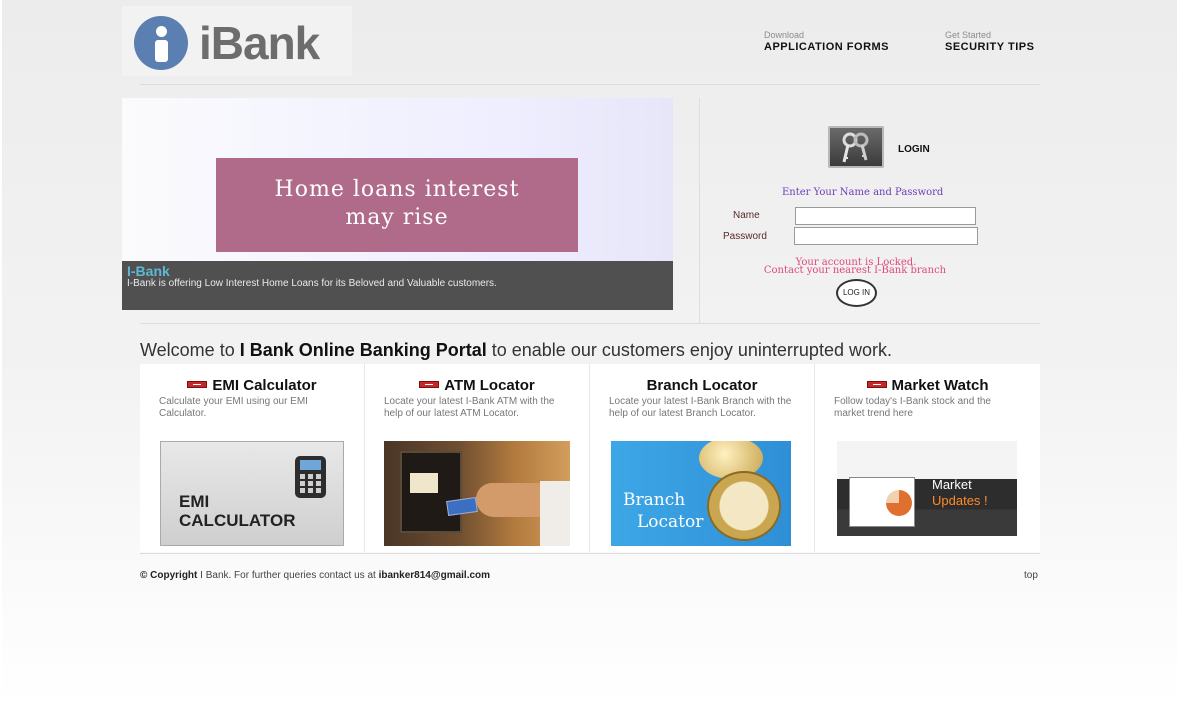 The image size is (1177, 708). What do you see at coordinates (914, 149) in the screenshot?
I see `login-title: LOGIN` at bounding box center [914, 149].